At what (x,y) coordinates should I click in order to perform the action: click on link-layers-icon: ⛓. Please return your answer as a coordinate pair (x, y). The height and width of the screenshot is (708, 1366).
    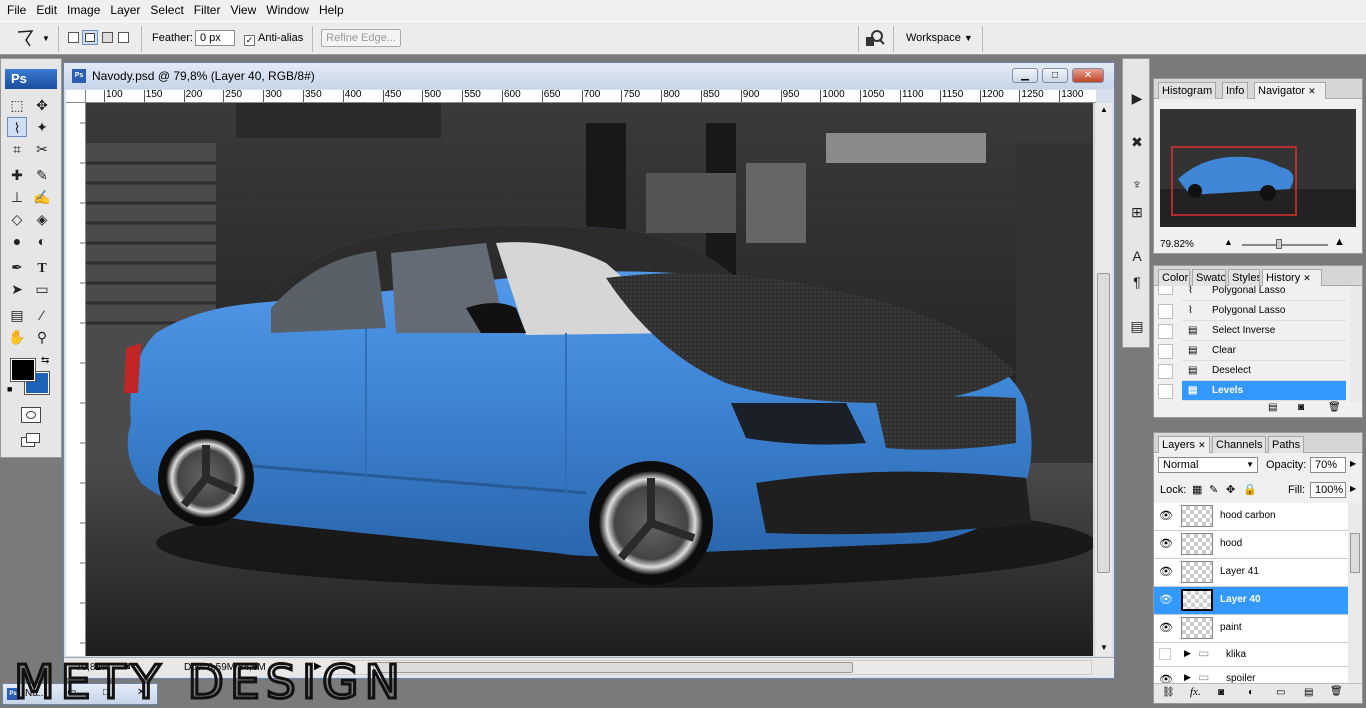
    Looking at the image, I should click on (1168, 692).